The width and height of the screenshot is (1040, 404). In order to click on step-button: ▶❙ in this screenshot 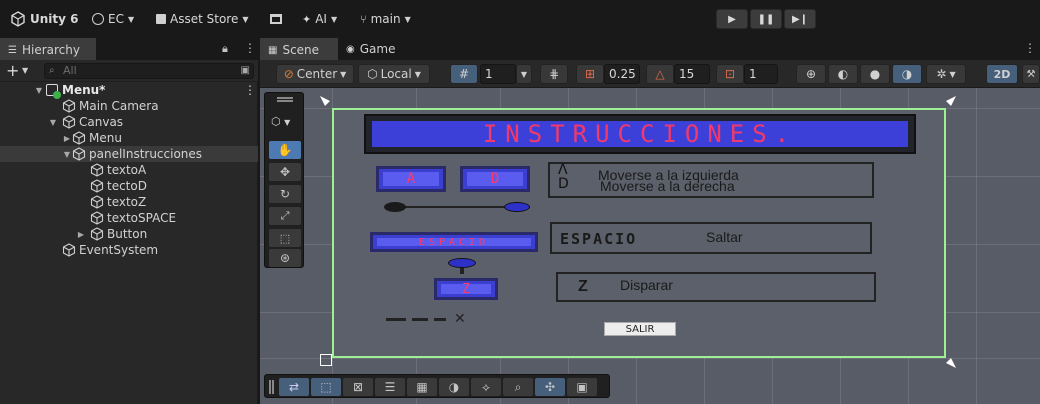, I will do `click(800, 19)`.